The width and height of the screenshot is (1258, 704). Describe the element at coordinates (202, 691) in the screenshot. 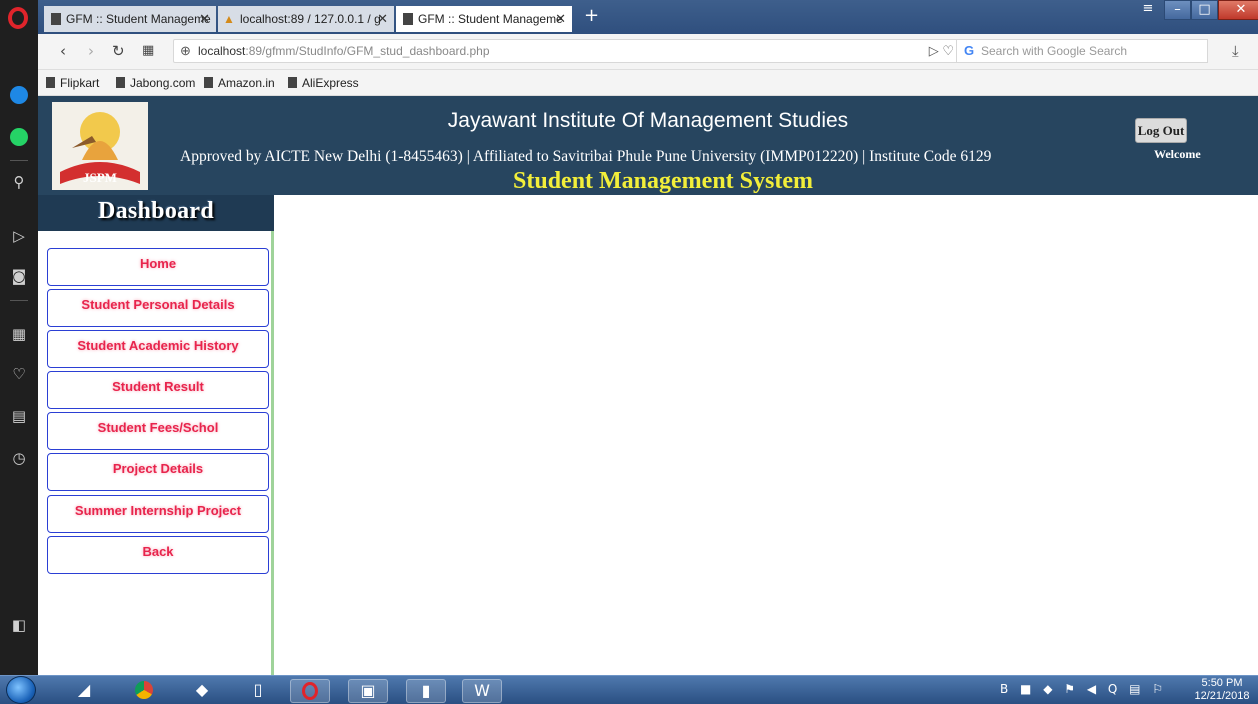

I see `python-icon: ◆` at that location.